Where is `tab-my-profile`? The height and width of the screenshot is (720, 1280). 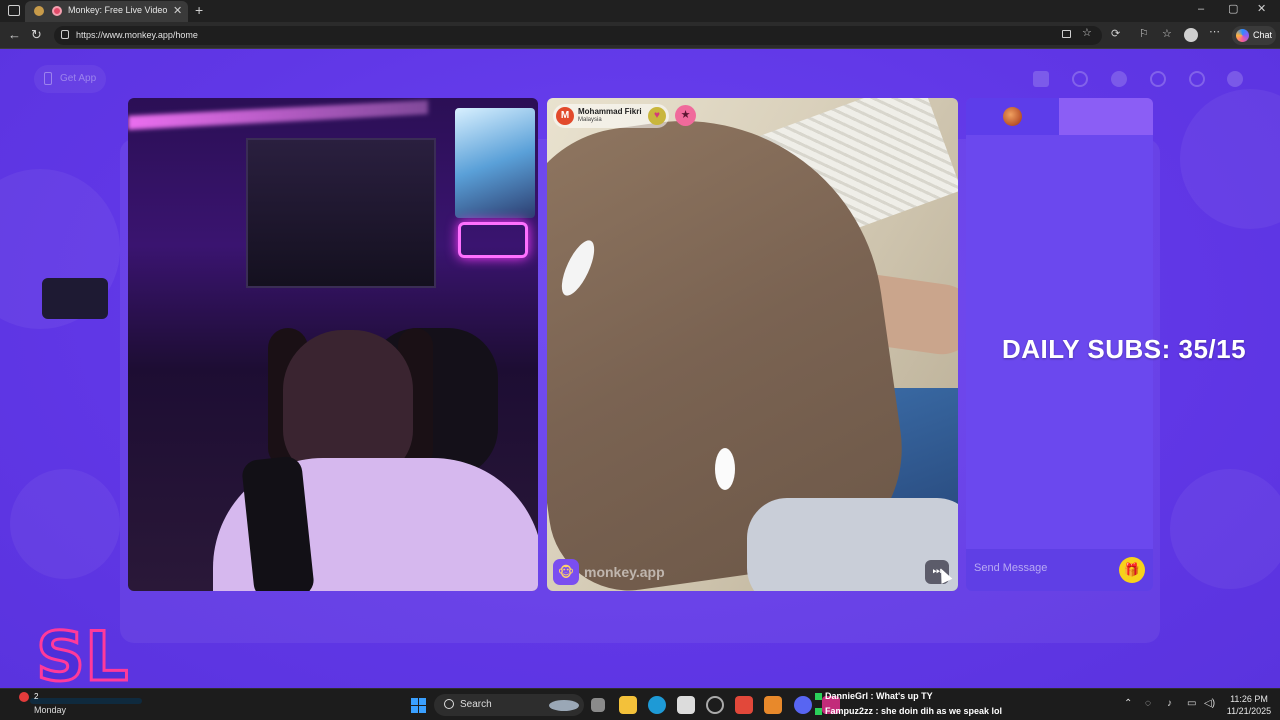
tab-my-profile is located at coordinates (1012, 116).